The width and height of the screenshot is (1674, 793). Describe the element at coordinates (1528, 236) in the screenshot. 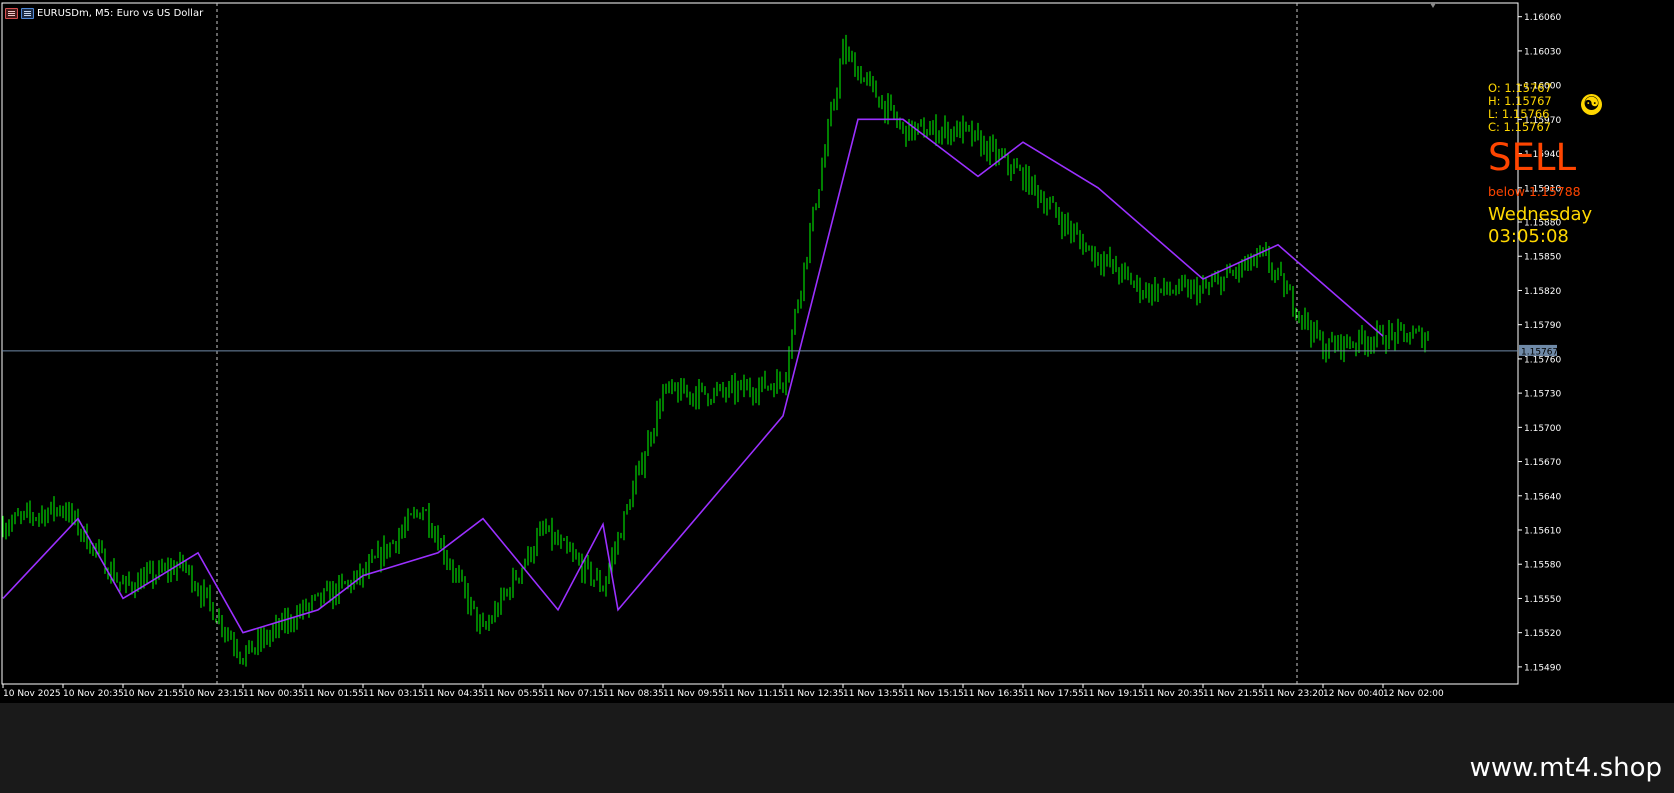

I see `clock-label: 03:05:08` at that location.